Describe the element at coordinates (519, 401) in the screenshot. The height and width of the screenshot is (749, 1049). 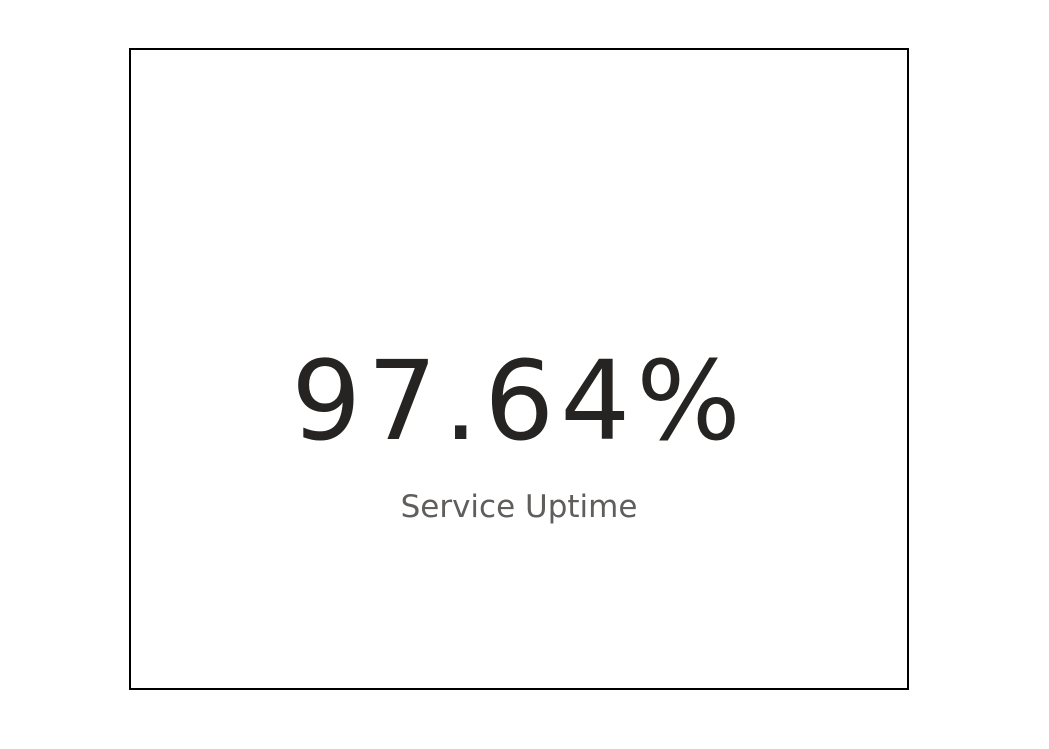
I see `kpi-value: 97.64%` at that location.